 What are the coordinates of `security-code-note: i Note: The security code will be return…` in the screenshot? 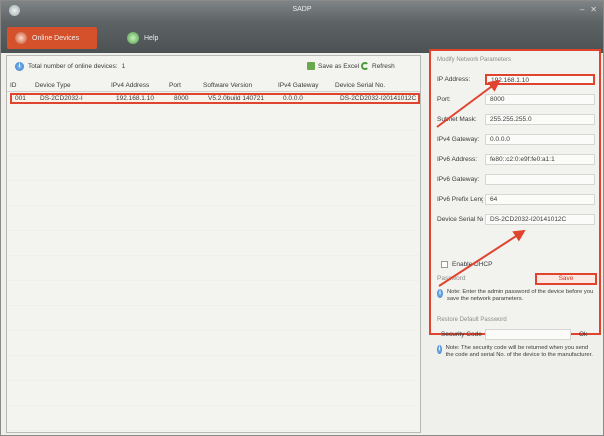 It's located at (516, 352).